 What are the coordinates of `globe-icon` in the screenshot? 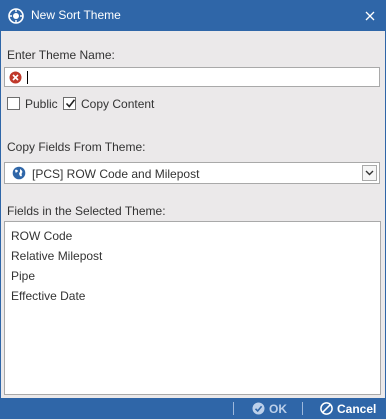 It's located at (19, 173).